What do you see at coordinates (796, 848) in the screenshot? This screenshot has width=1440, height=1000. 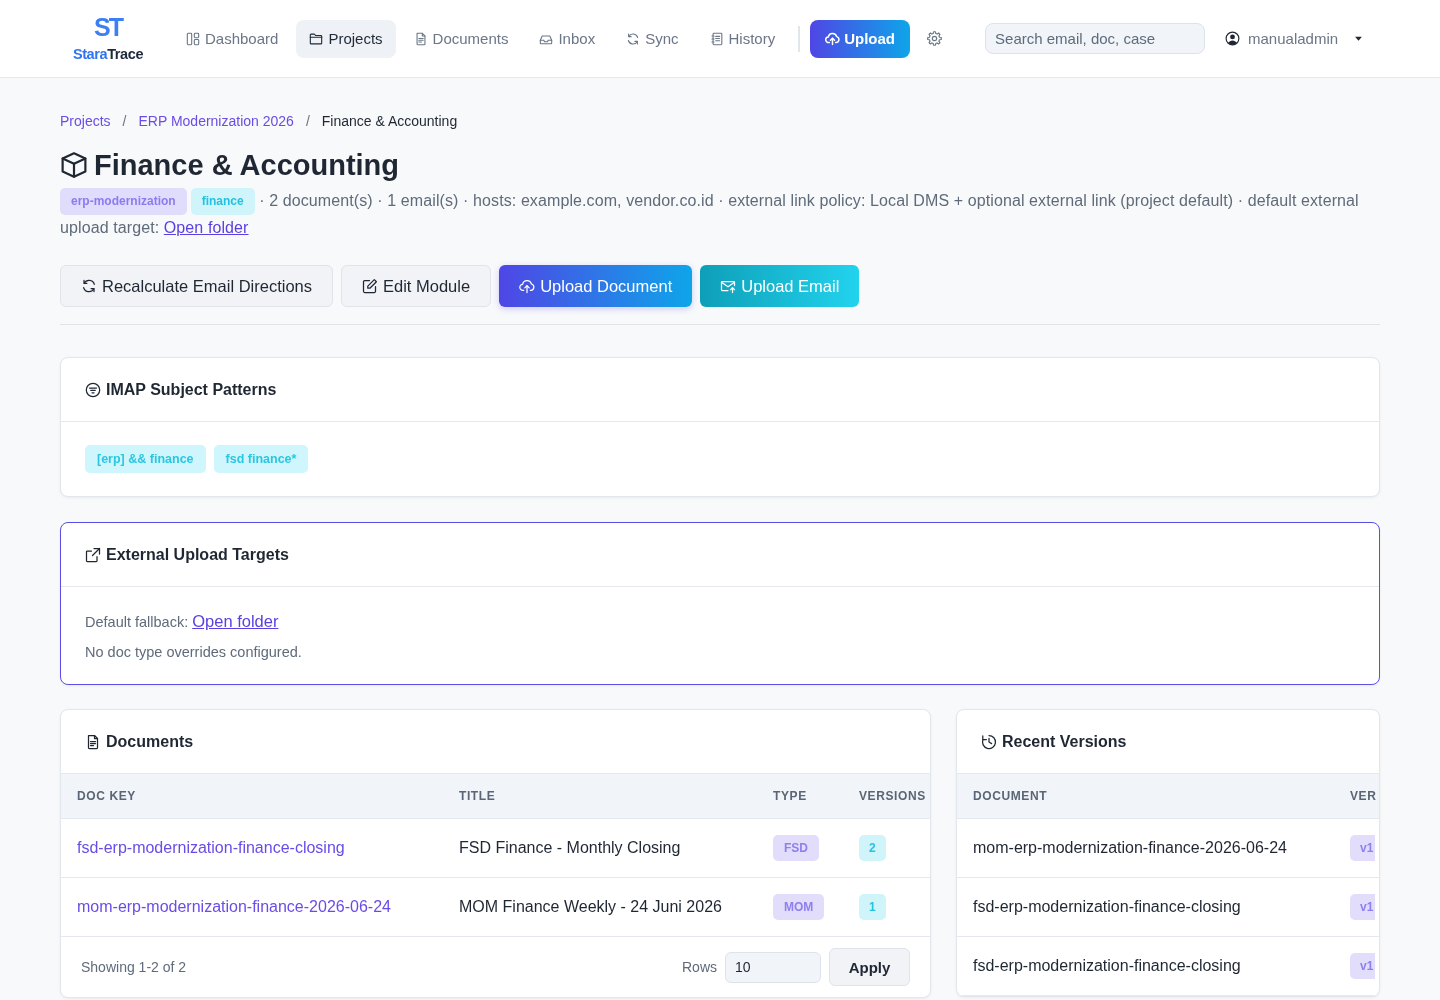 I see `type-badge: FSD` at bounding box center [796, 848].